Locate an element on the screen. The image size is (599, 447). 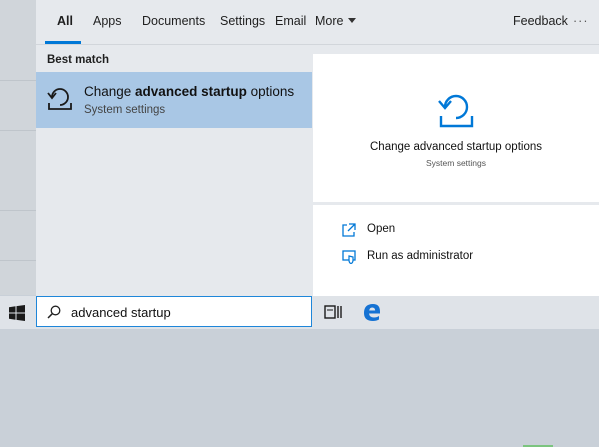
task-view-icon is located at coordinates (333, 312).